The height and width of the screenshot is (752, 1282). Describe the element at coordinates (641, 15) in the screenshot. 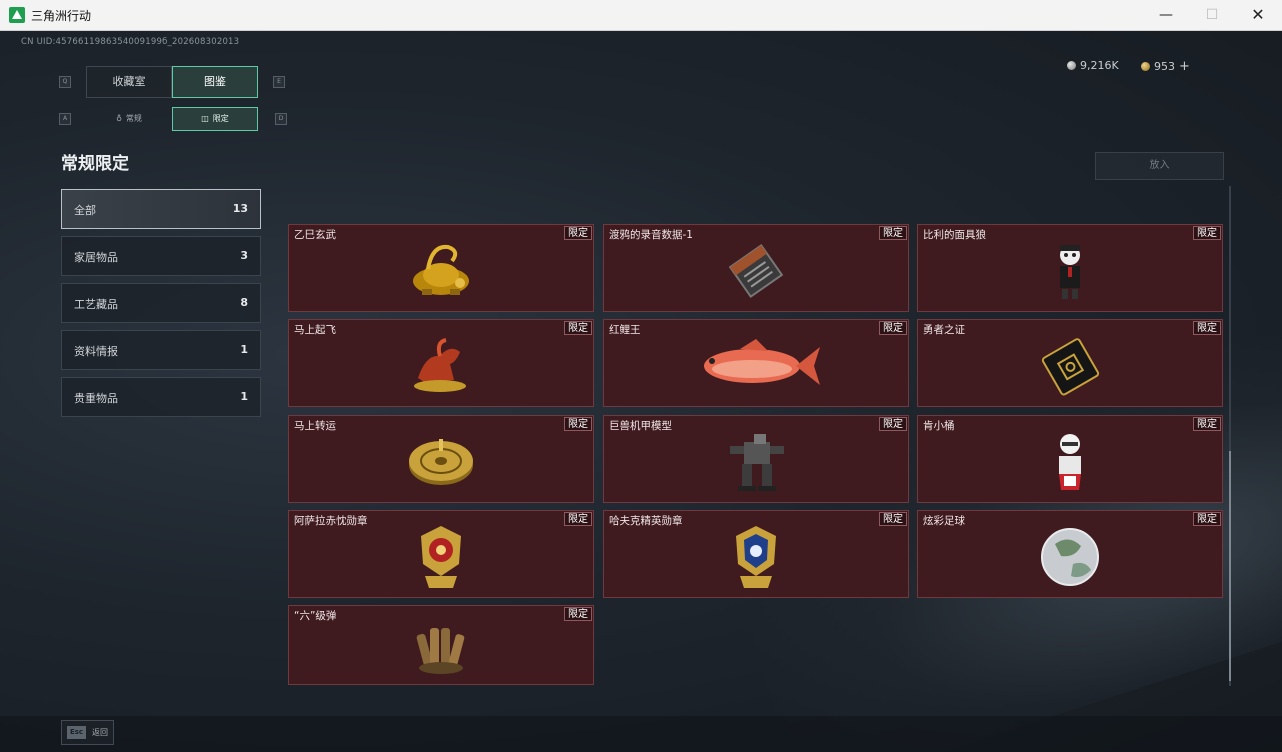

I see `window-titlebar: 三角洲行动 — ☐ ✕` at that location.